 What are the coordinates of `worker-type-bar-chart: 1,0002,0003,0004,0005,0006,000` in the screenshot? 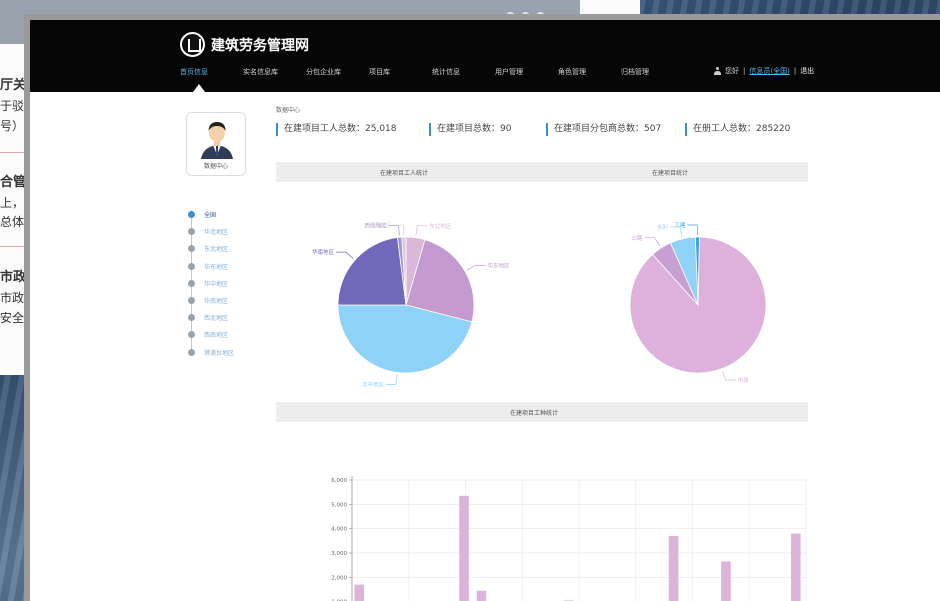 It's located at (569, 538).